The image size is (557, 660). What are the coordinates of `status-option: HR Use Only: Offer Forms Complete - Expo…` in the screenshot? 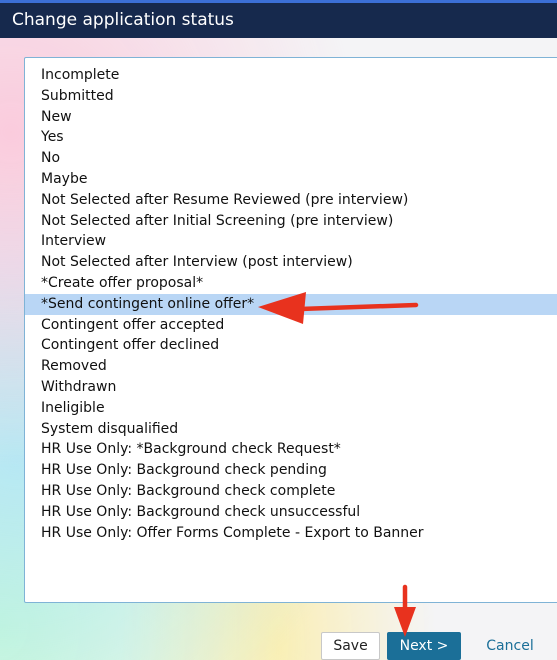 It's located at (291, 533).